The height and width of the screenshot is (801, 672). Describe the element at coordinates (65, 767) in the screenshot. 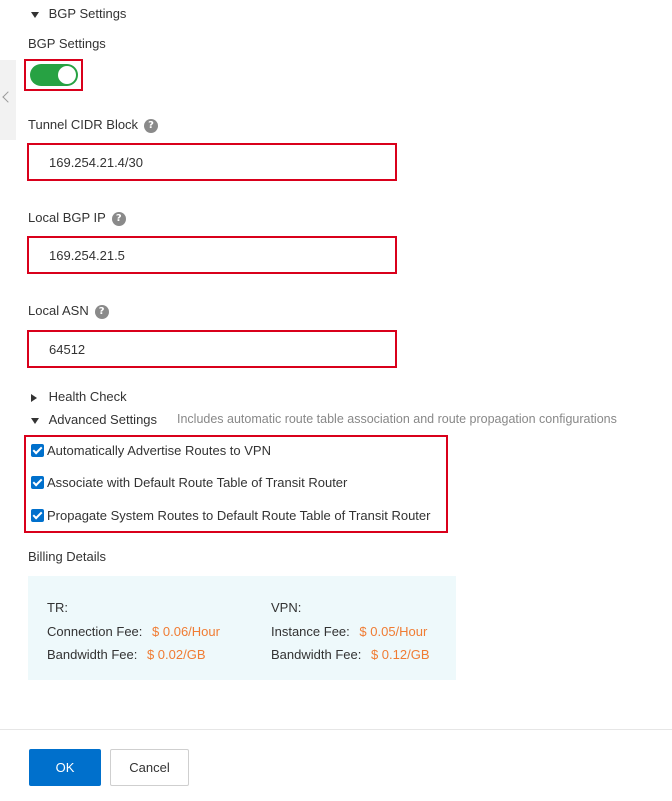

I see `ok-button: OK` at that location.